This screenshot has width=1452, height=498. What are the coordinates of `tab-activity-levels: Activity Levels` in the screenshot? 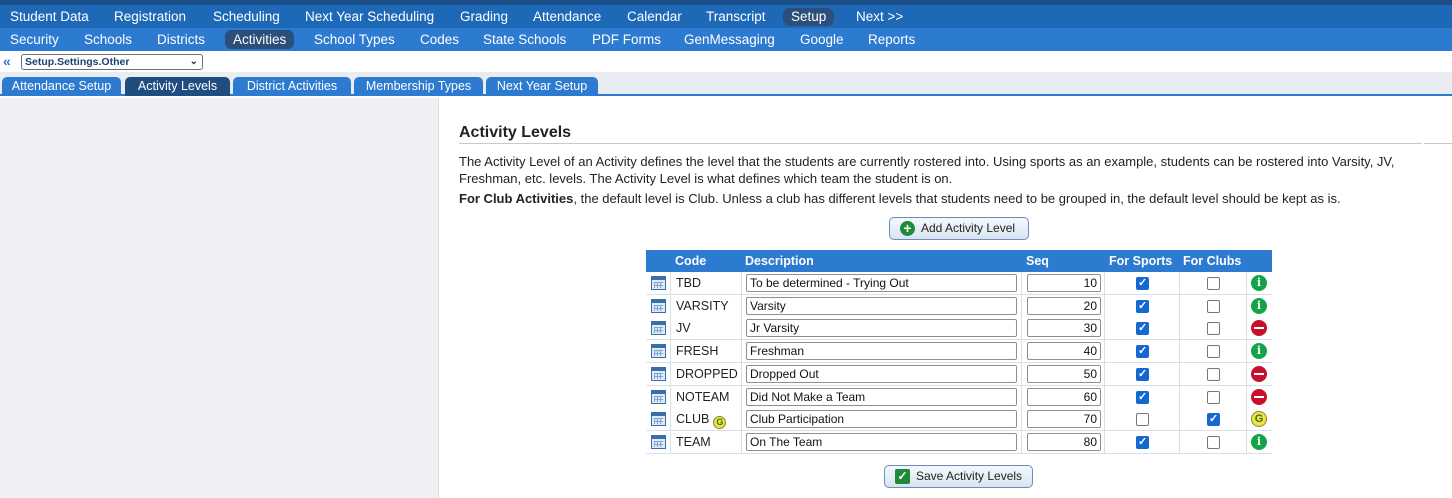 It's located at (177, 86).